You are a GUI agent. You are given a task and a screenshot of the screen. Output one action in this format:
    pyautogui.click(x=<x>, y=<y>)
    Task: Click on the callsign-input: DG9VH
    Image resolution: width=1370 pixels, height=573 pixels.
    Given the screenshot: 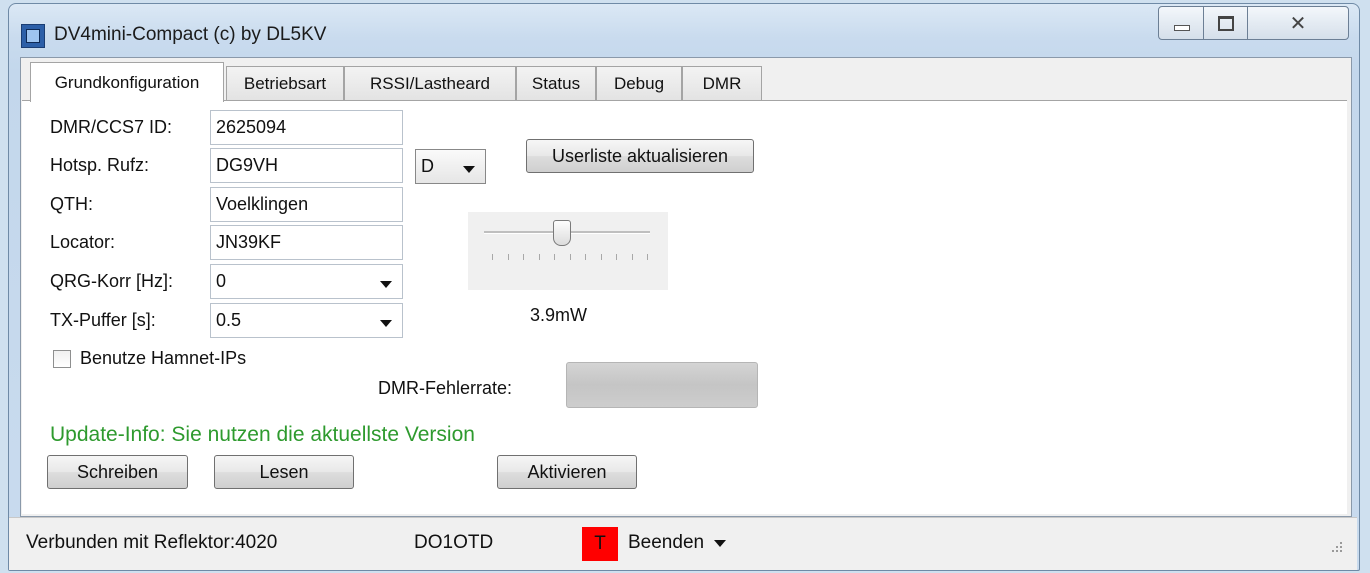 What is the action you would take?
    pyautogui.click(x=306, y=165)
    